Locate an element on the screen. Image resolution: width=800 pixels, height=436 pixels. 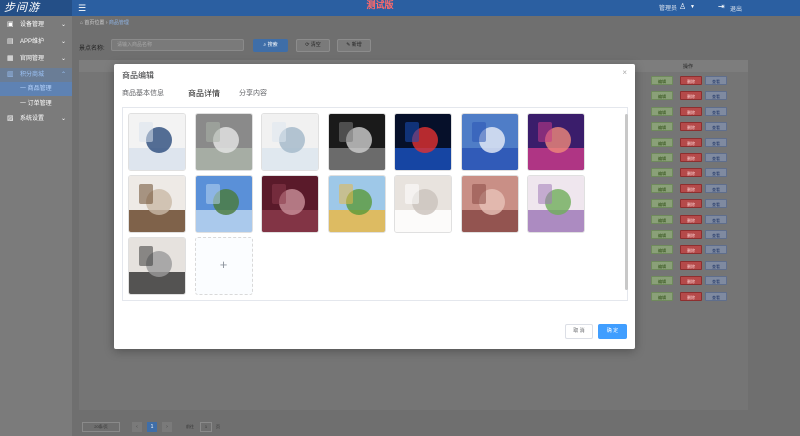
page-size-select: 20条/页 is located at coordinates (101, 427).